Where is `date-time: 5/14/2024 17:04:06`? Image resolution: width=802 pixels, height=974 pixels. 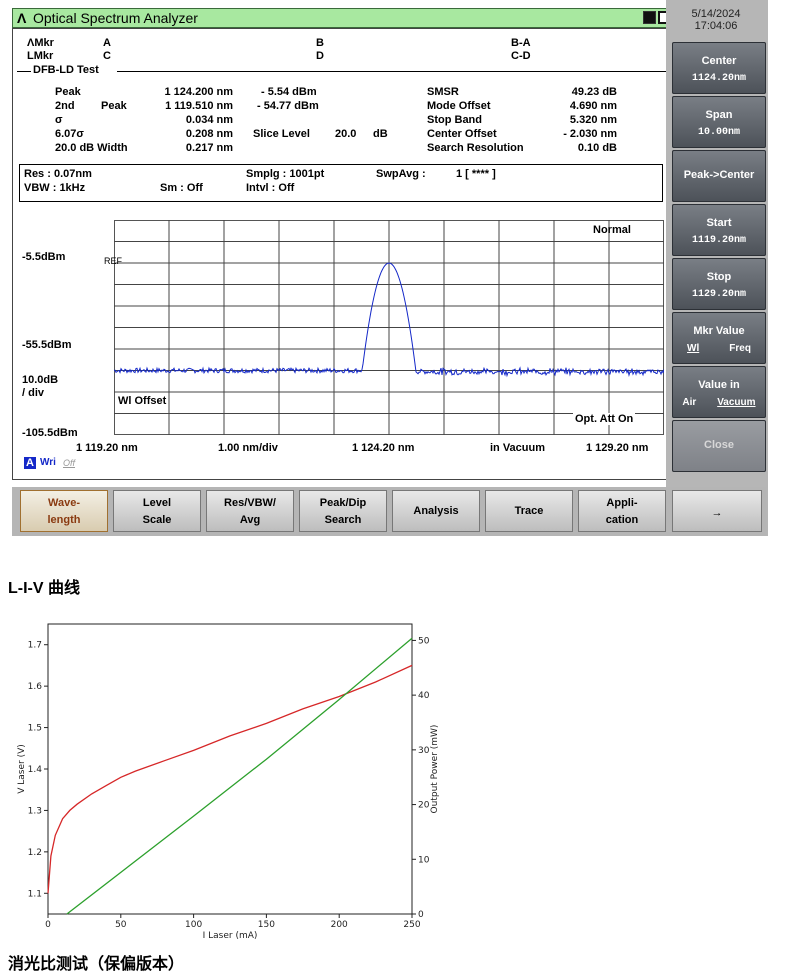
date-time: 5/14/2024 17:04:06 is located at coordinates (716, 20).